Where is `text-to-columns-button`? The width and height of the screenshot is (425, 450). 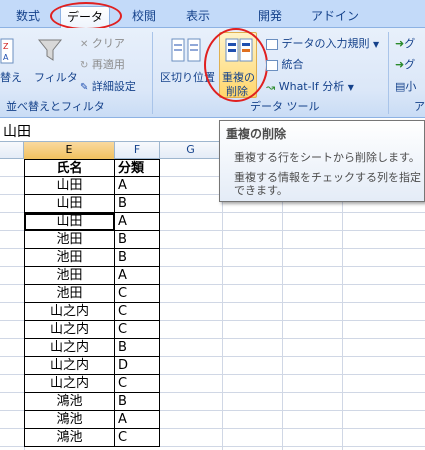 text-to-columns-button is located at coordinates (186, 50).